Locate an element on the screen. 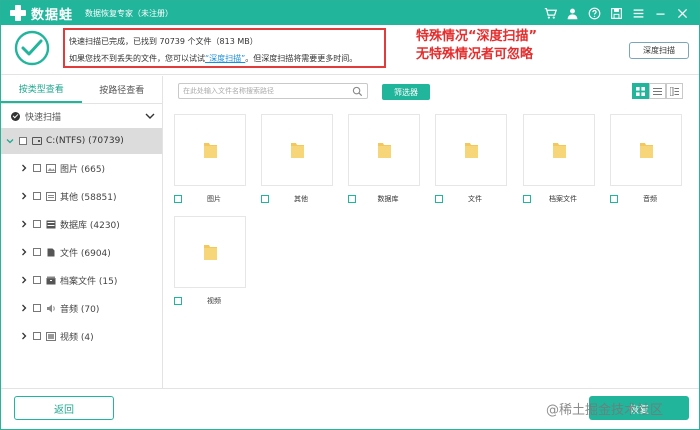 The width and height of the screenshot is (700, 430). tree-item-documents: 文件 (6904) is located at coordinates (81, 252).